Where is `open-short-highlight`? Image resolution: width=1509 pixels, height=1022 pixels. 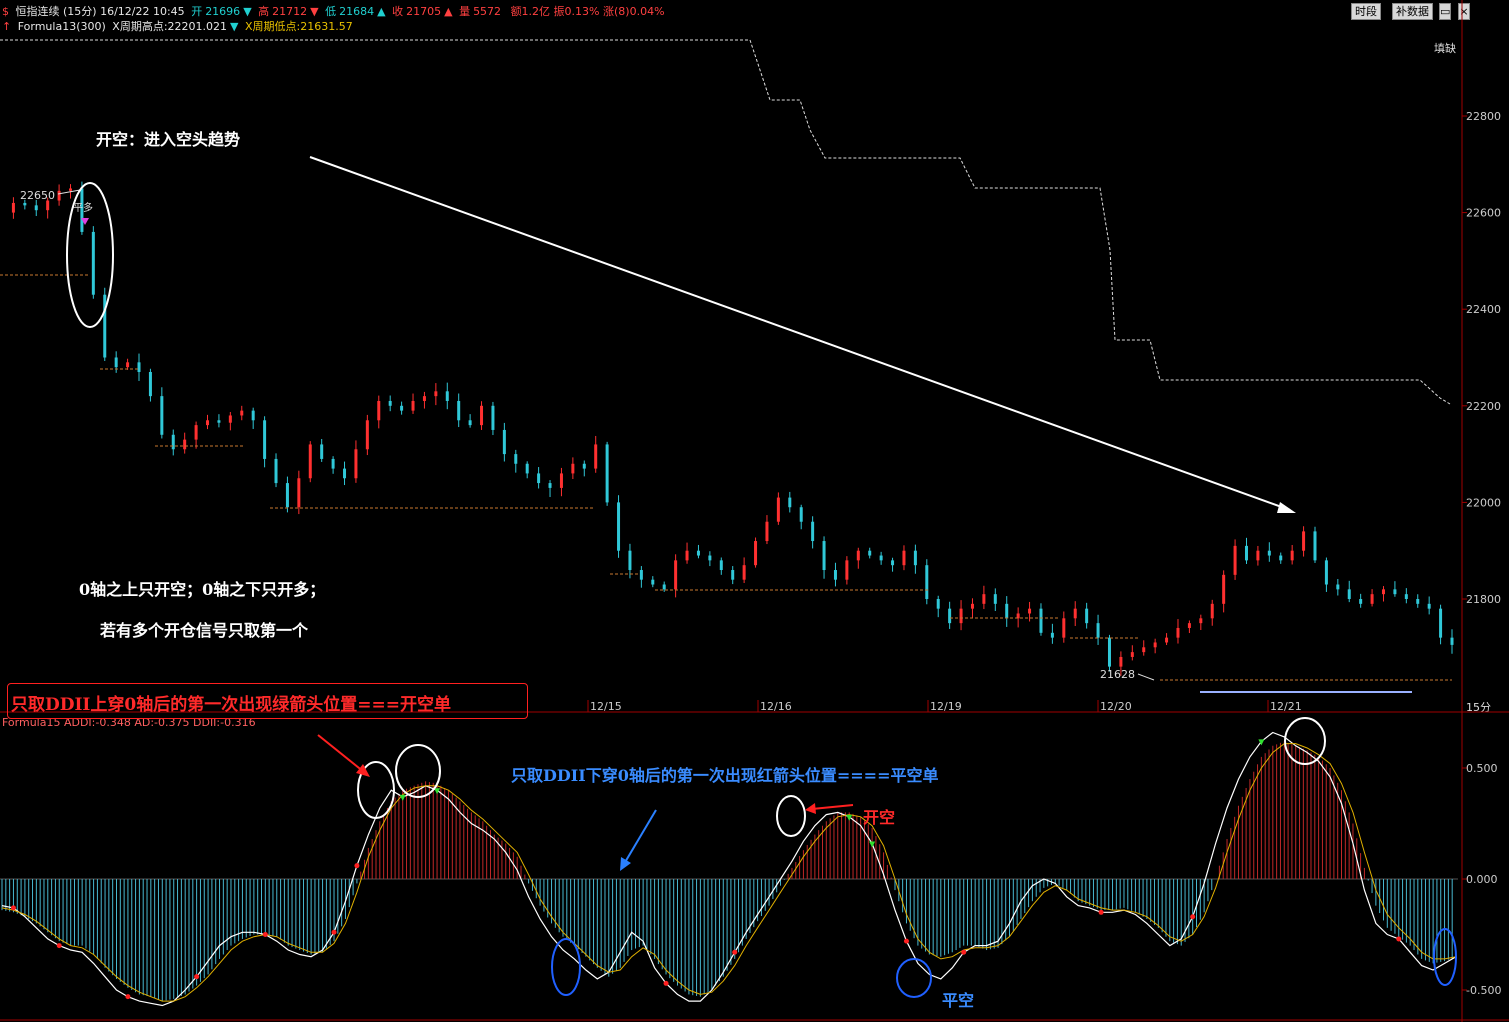 open-short-highlight is located at coordinates (1305, 741).